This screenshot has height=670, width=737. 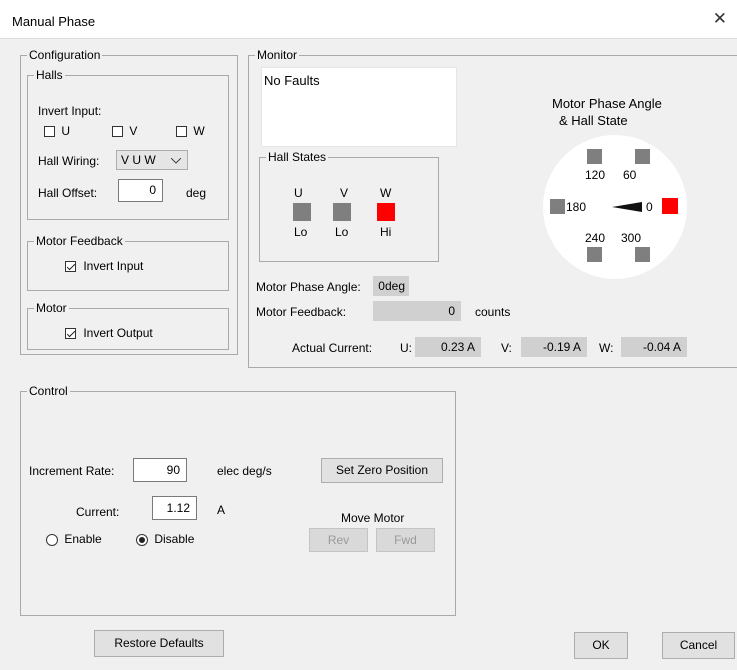 What do you see at coordinates (594, 254) in the screenshot?
I see `dial-hall-240-indicator` at bounding box center [594, 254].